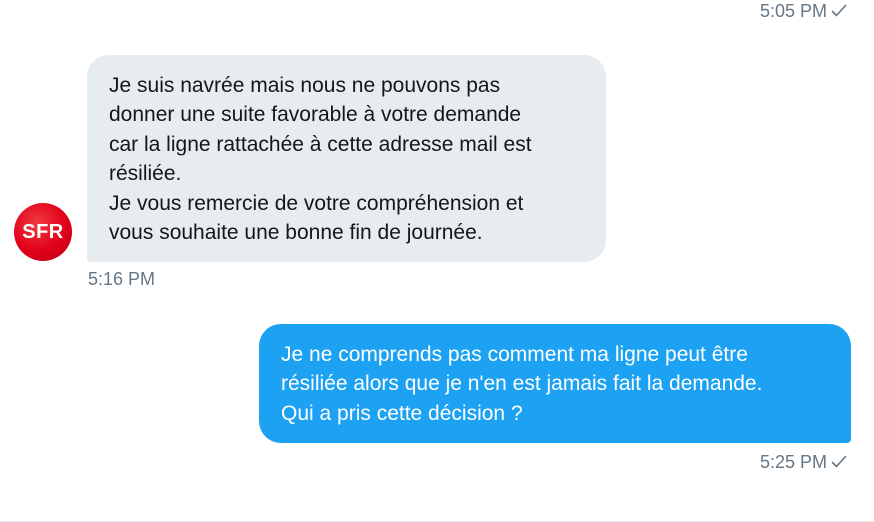 The height and width of the screenshot is (522, 874). What do you see at coordinates (793, 11) in the screenshot?
I see `timestamp-text: 5:05 PM` at bounding box center [793, 11].